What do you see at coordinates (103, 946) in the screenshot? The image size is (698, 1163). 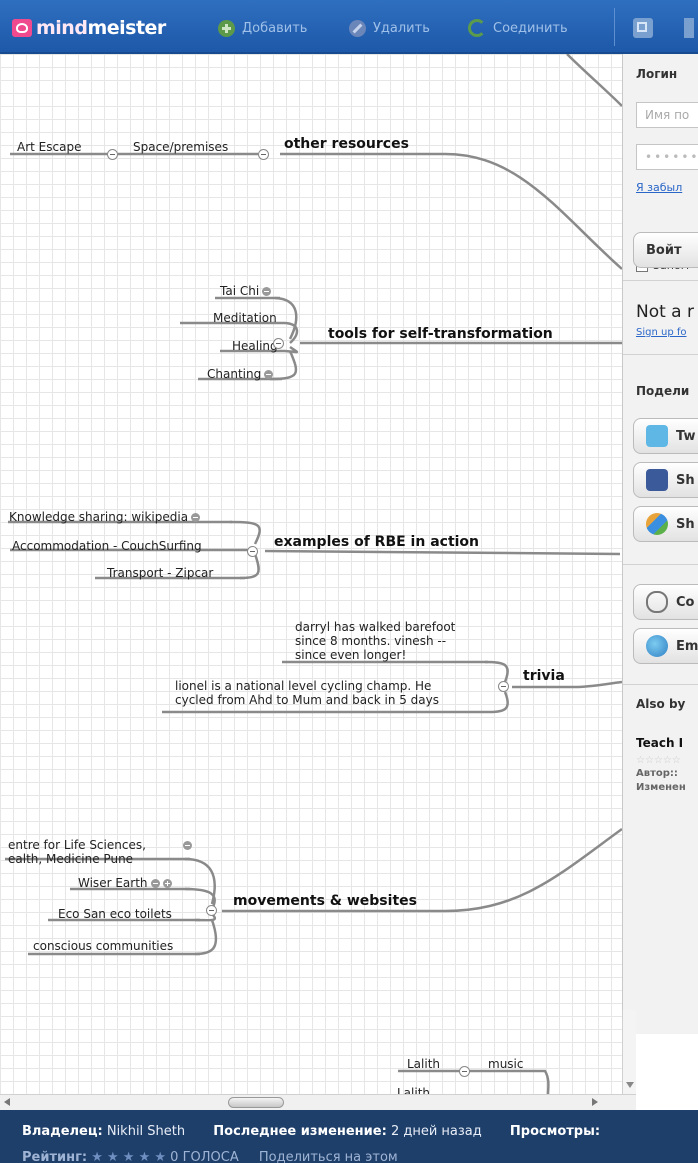 I see `node-conscious-communities: conscious communities` at bounding box center [103, 946].